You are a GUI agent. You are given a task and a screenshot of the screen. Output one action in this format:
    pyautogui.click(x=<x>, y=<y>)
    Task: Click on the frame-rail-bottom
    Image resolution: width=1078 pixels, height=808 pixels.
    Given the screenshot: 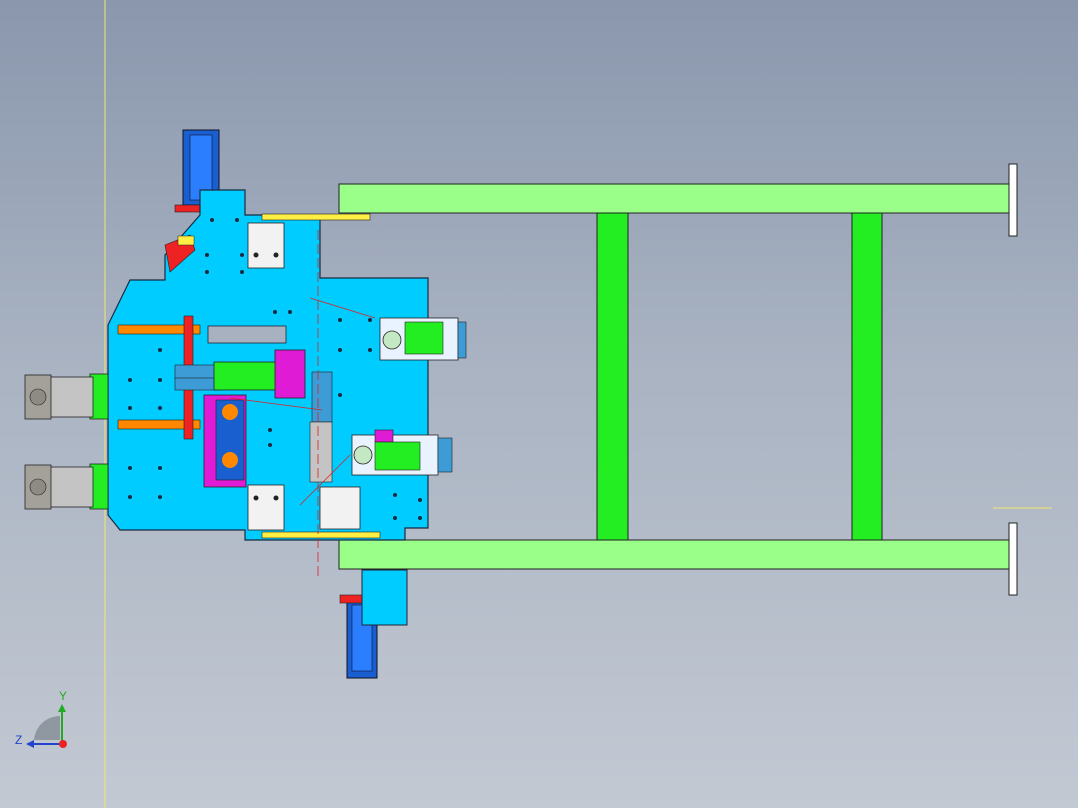 What is the action you would take?
    pyautogui.click(x=674, y=554)
    